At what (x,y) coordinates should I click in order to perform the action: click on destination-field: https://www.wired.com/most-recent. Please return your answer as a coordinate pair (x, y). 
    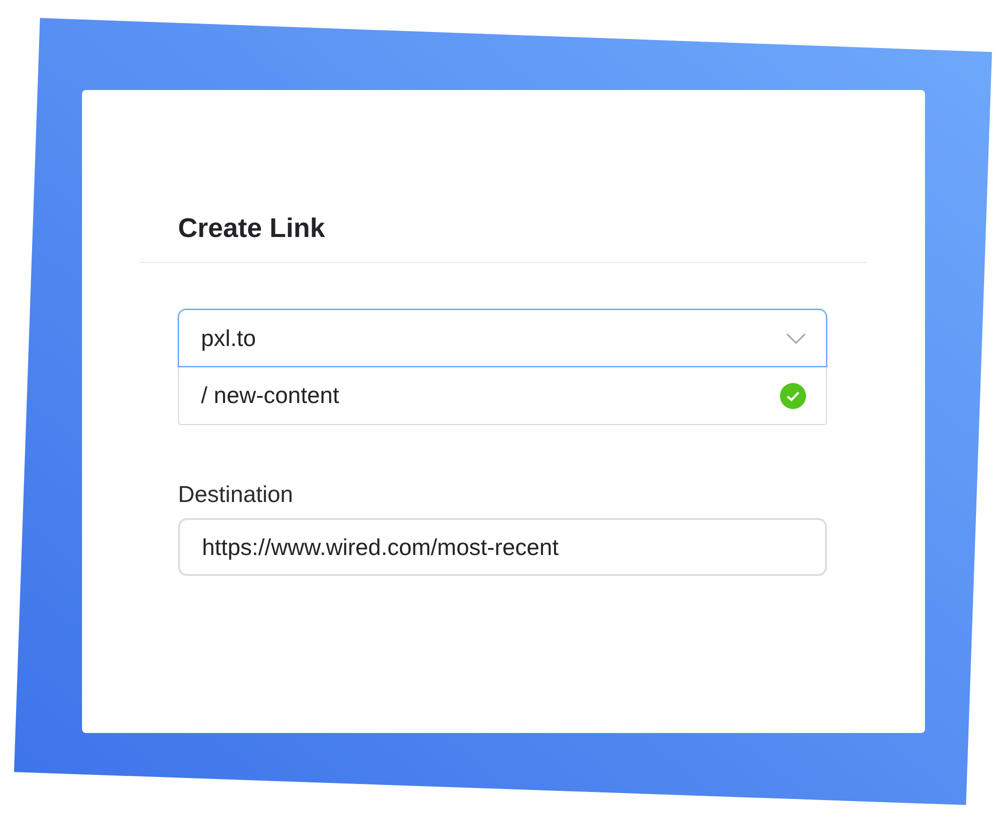
    Looking at the image, I should click on (502, 547).